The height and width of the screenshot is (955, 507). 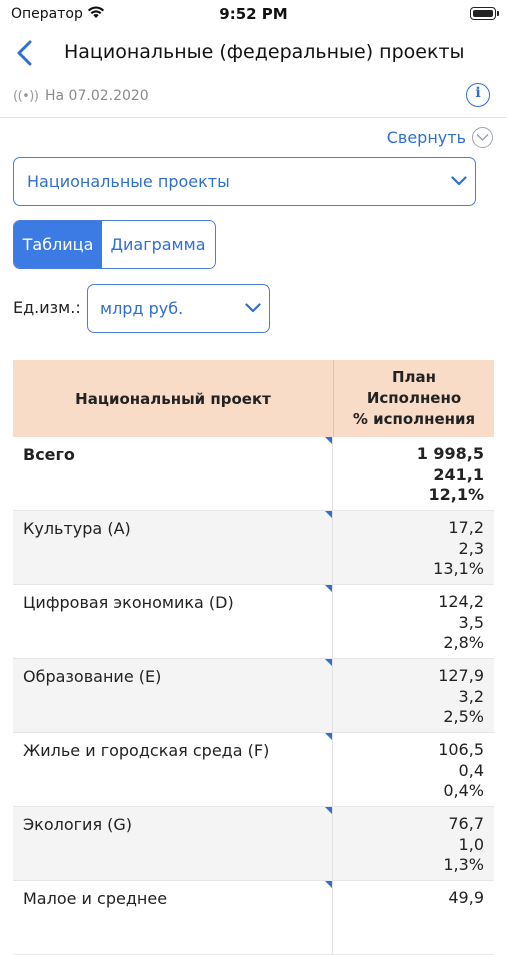 What do you see at coordinates (26, 53) in the screenshot?
I see `back-chevron-icon` at bounding box center [26, 53].